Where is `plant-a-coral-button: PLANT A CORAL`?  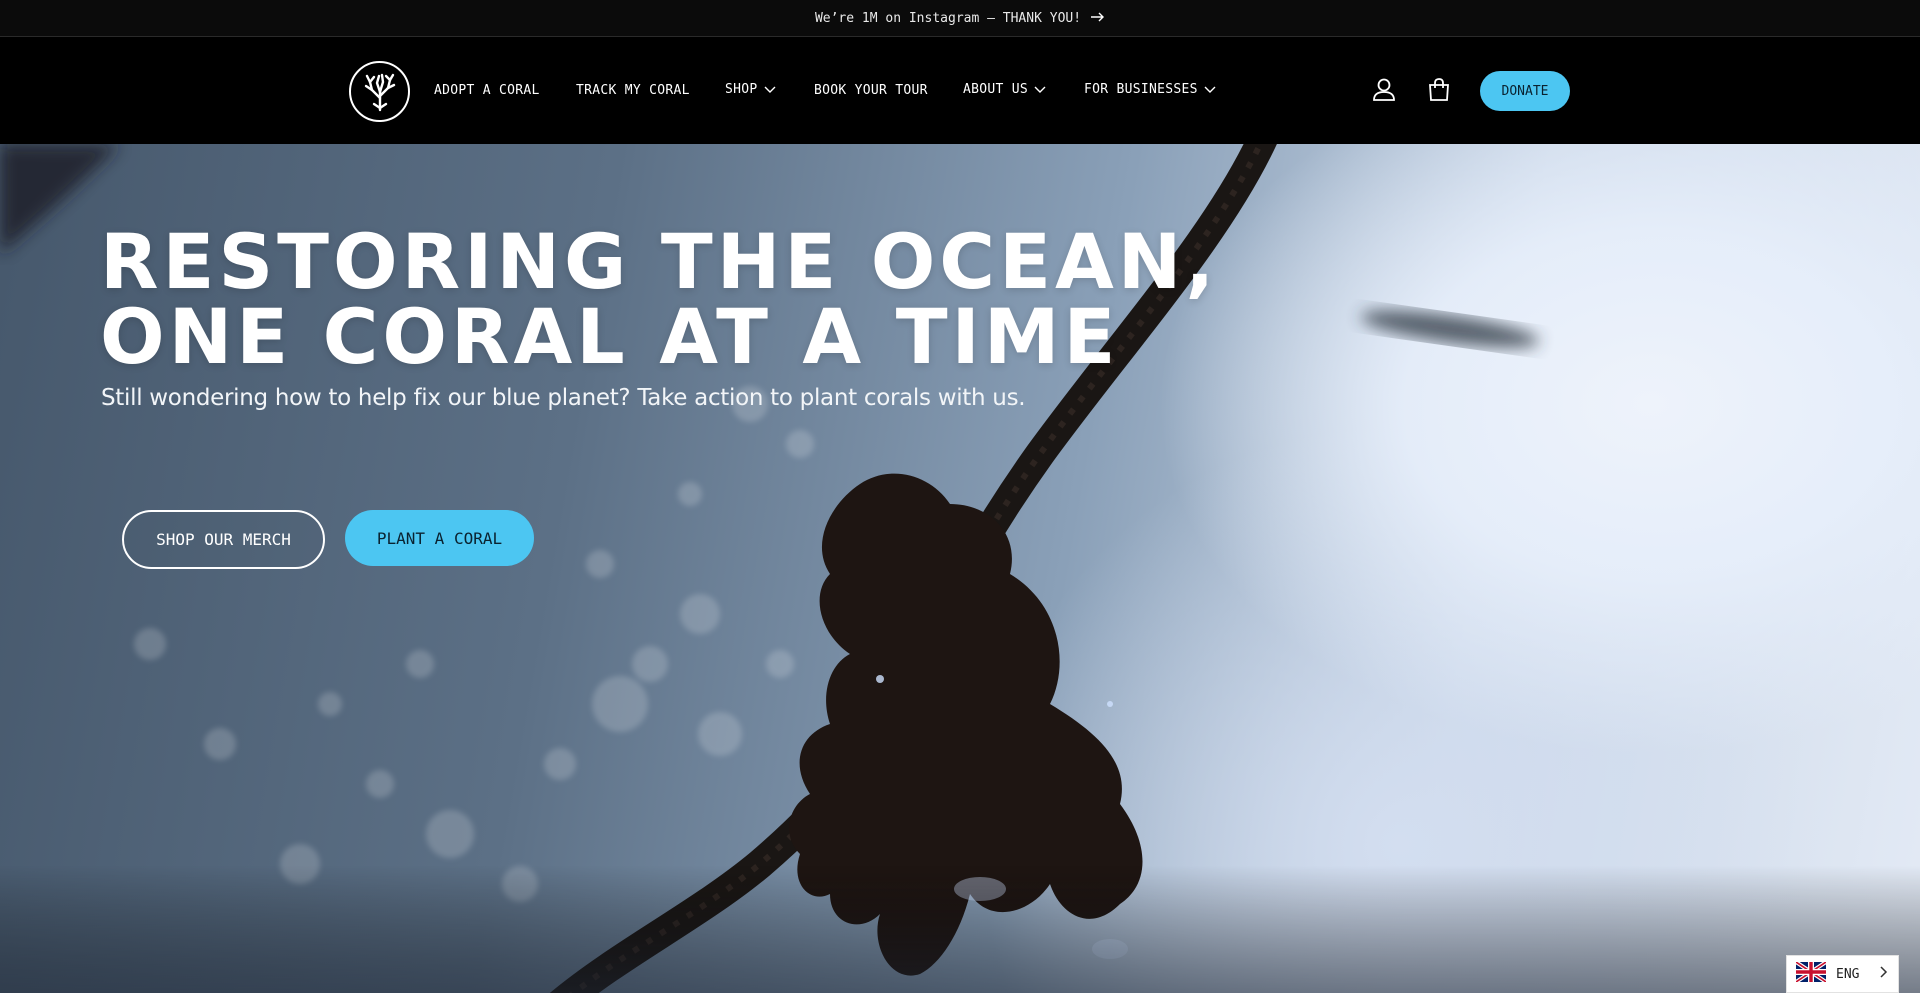
plant-a-coral-button: PLANT A CORAL is located at coordinates (439, 538).